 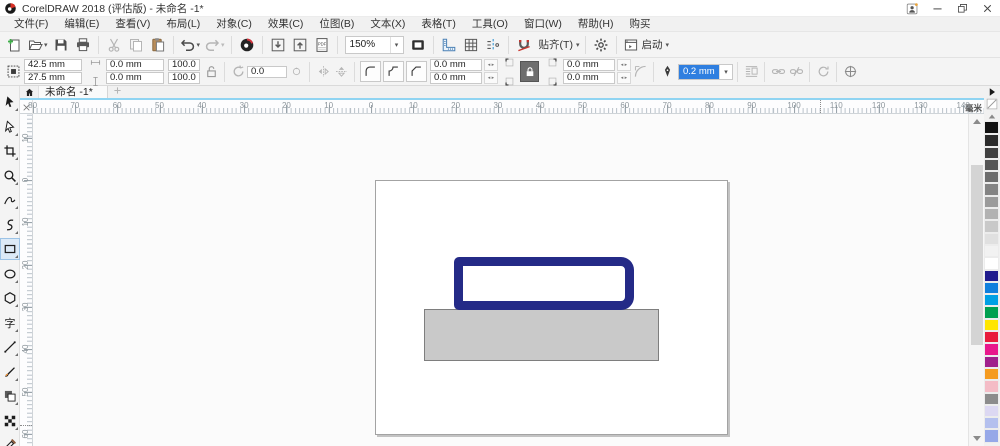 What do you see at coordinates (14, 45) in the screenshot?
I see `new-document-button` at bounding box center [14, 45].